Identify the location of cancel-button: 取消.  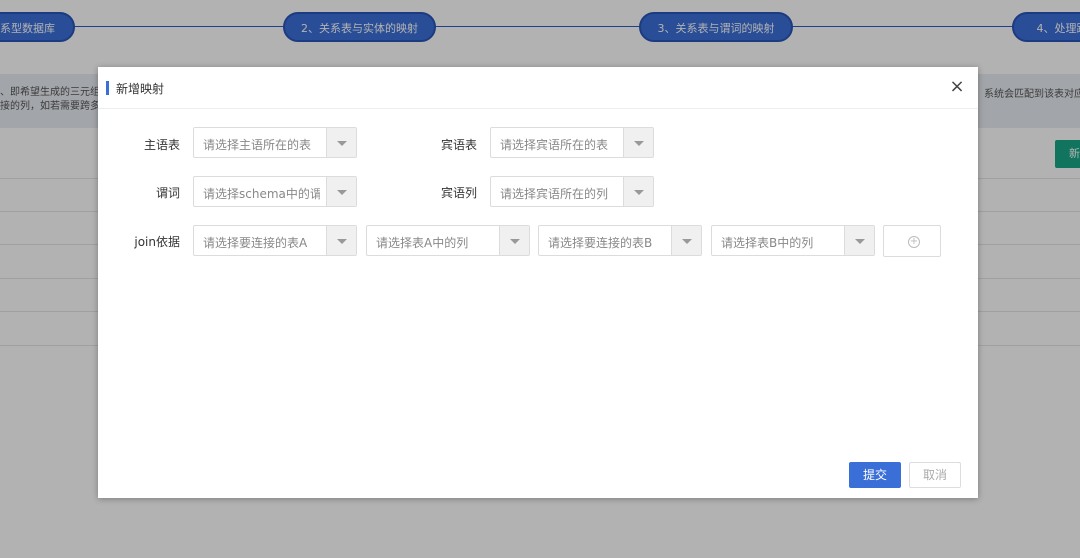
(935, 475).